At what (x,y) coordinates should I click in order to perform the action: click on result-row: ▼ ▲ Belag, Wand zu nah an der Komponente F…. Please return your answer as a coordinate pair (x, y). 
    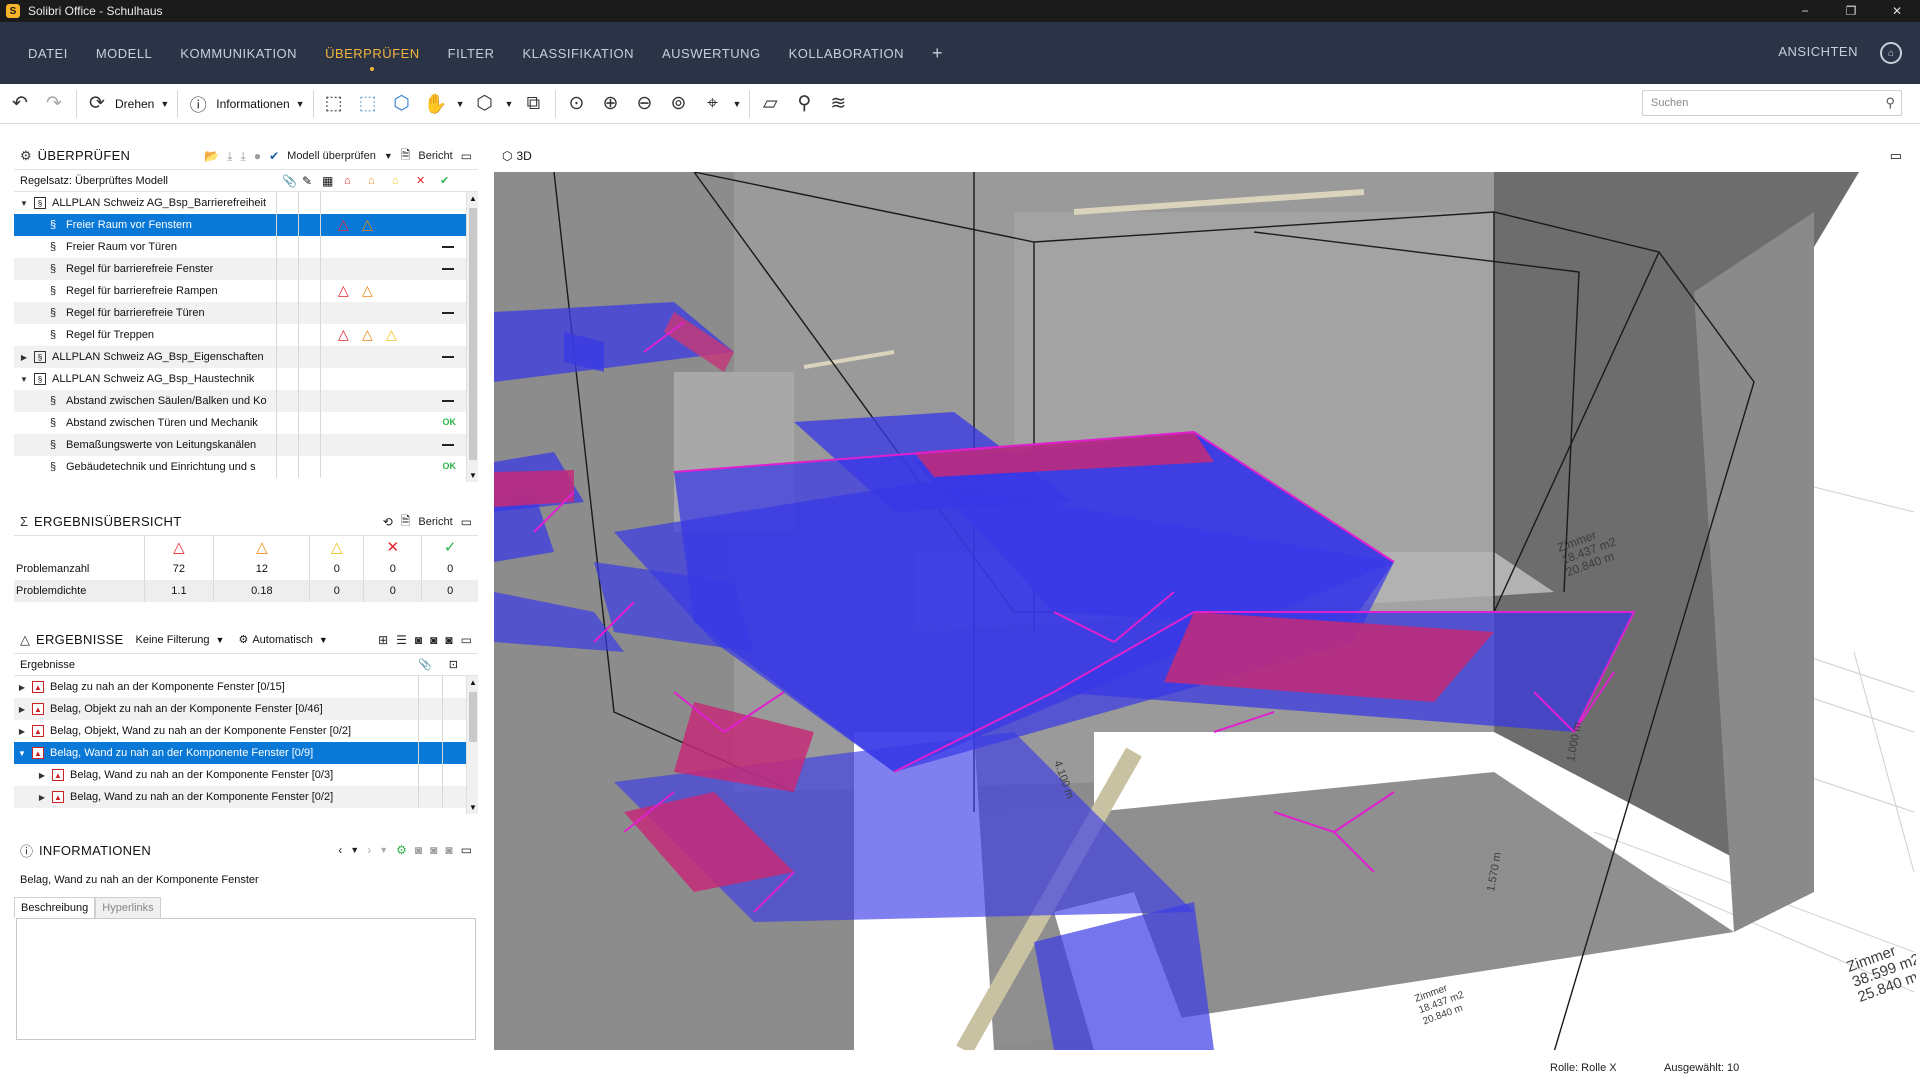
    Looking at the image, I should click on (246, 753).